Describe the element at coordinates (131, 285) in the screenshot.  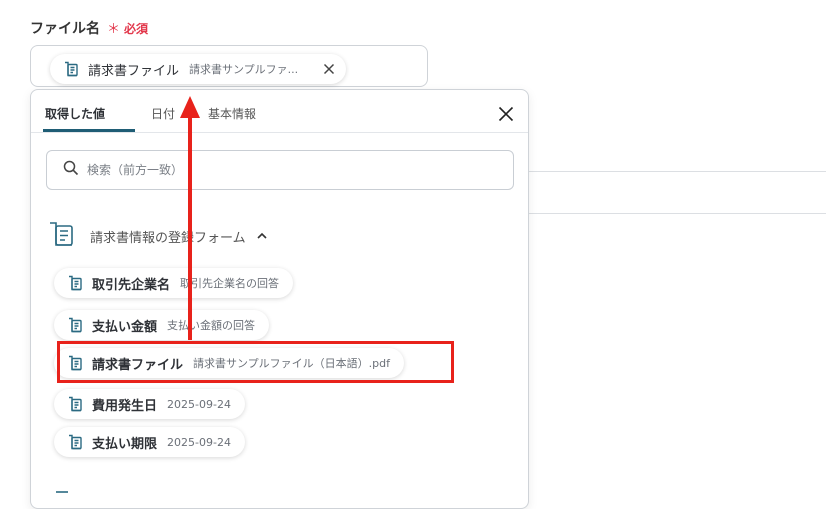
I see `item-name: 取引先企業名` at that location.